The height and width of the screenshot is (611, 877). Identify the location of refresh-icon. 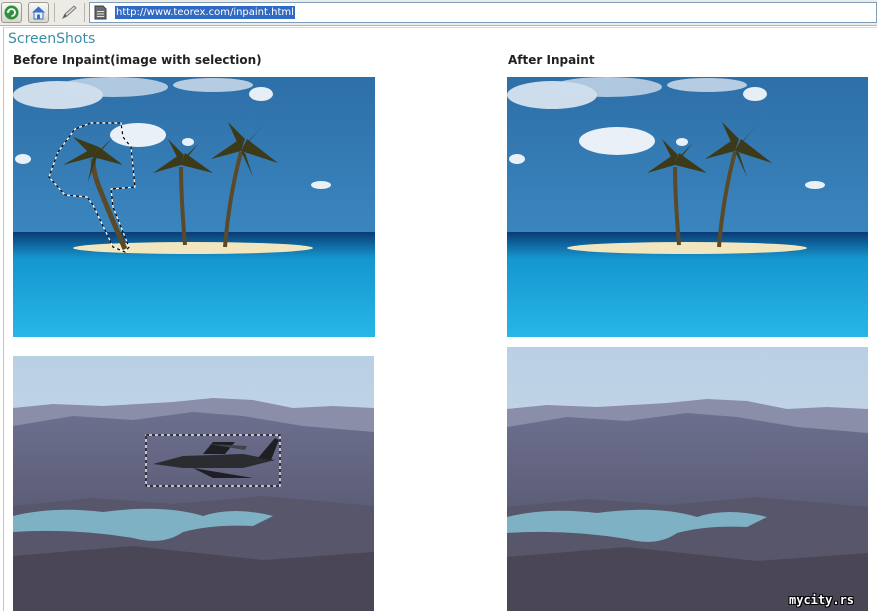
(11, 12).